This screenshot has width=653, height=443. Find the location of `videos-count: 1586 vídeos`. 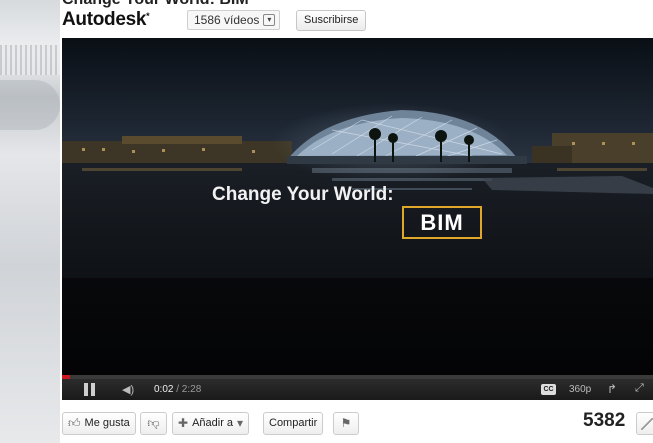

videos-count: 1586 vídeos is located at coordinates (227, 20).